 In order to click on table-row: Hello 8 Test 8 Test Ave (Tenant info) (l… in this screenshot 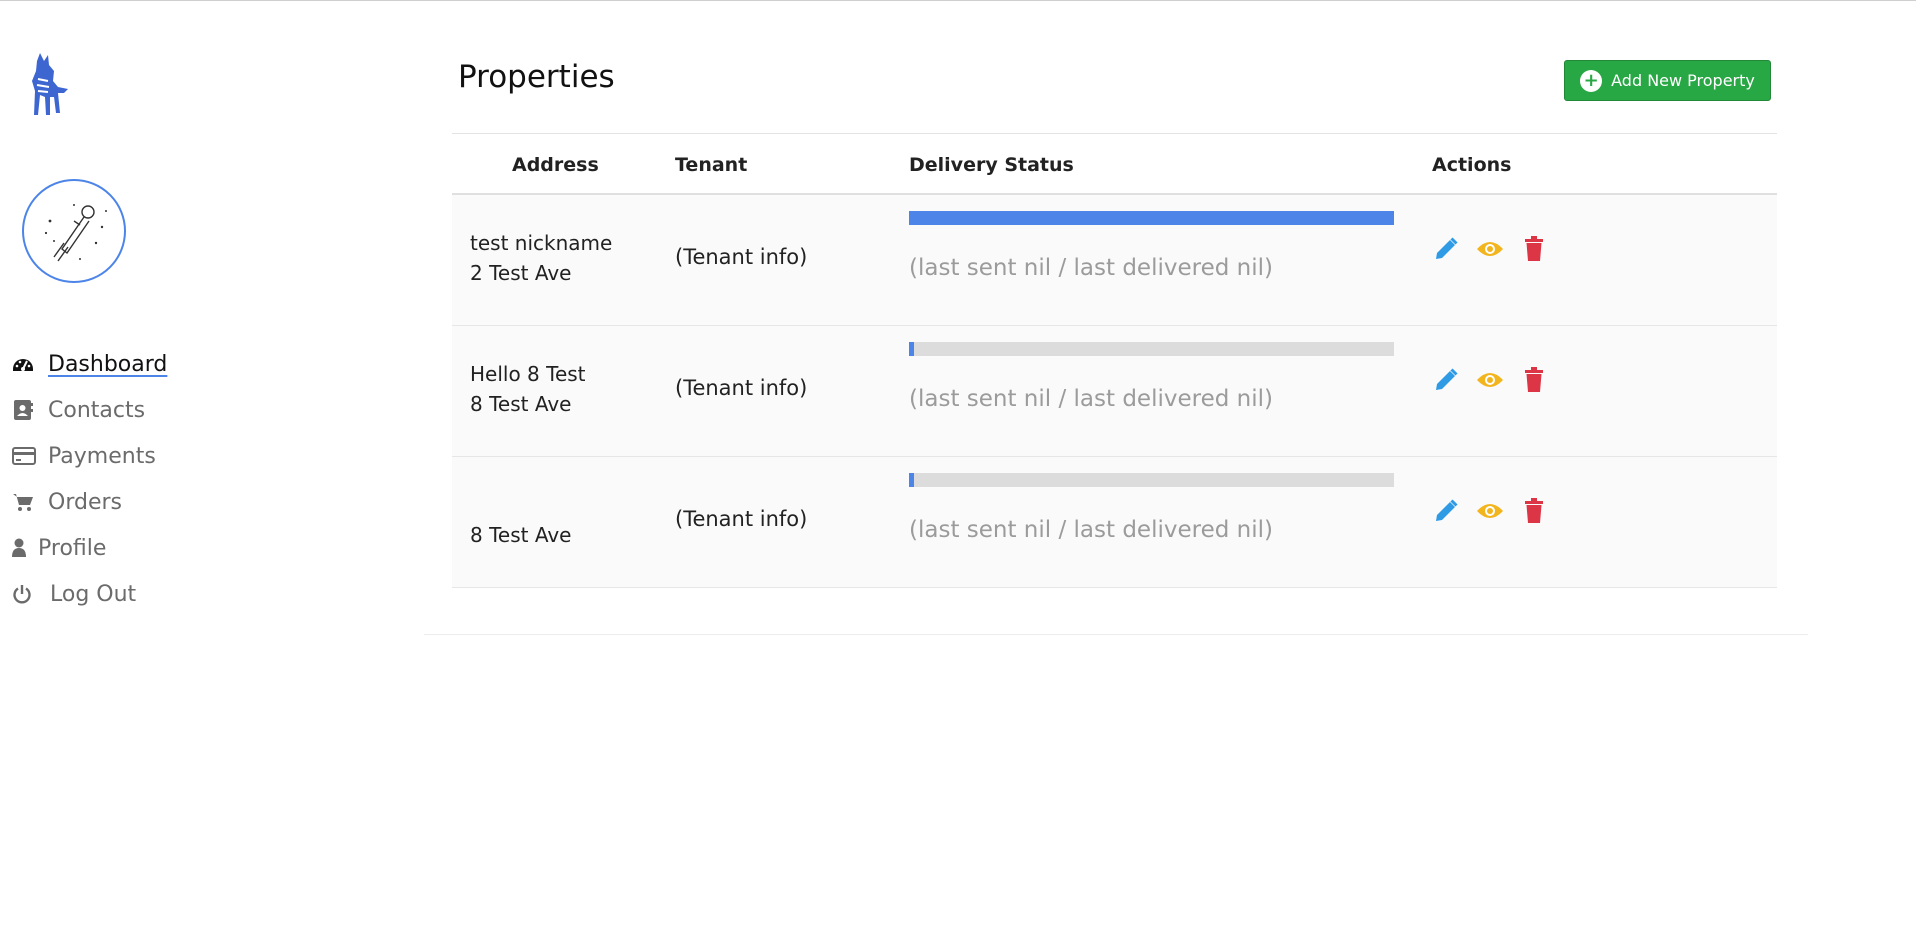, I will do `click(1114, 391)`.